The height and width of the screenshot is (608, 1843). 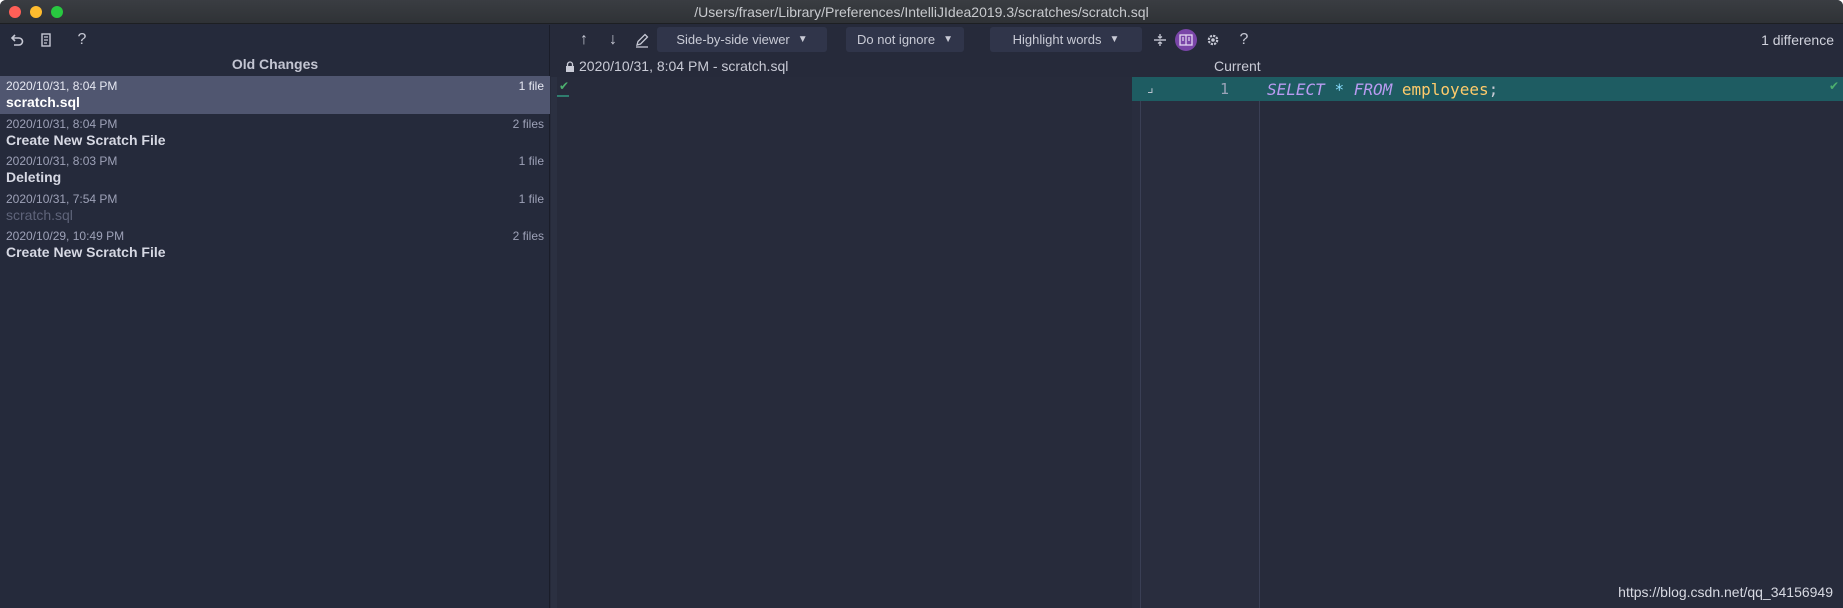 What do you see at coordinates (1725, 592) in the screenshot?
I see `watermark: https://blog.csdn.net/qq_34156949` at bounding box center [1725, 592].